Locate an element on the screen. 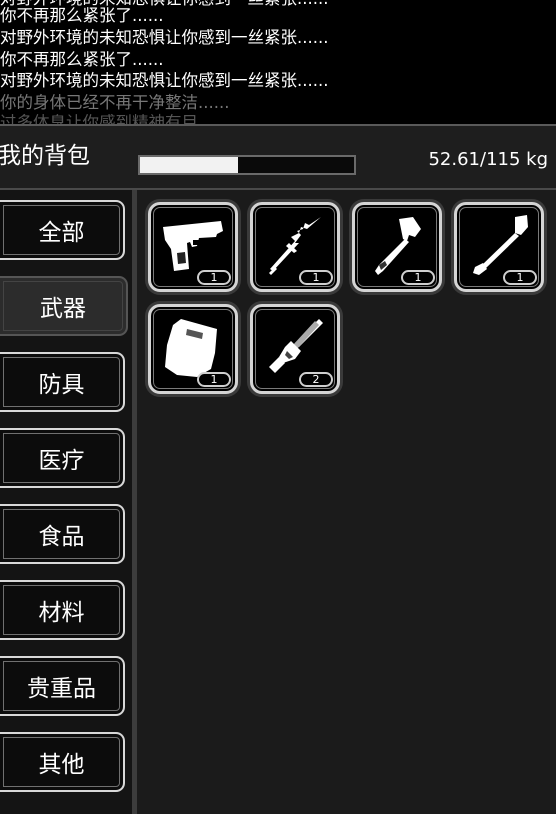 This screenshot has height=814, width=556. category-all-button: 全部 is located at coordinates (62, 230).